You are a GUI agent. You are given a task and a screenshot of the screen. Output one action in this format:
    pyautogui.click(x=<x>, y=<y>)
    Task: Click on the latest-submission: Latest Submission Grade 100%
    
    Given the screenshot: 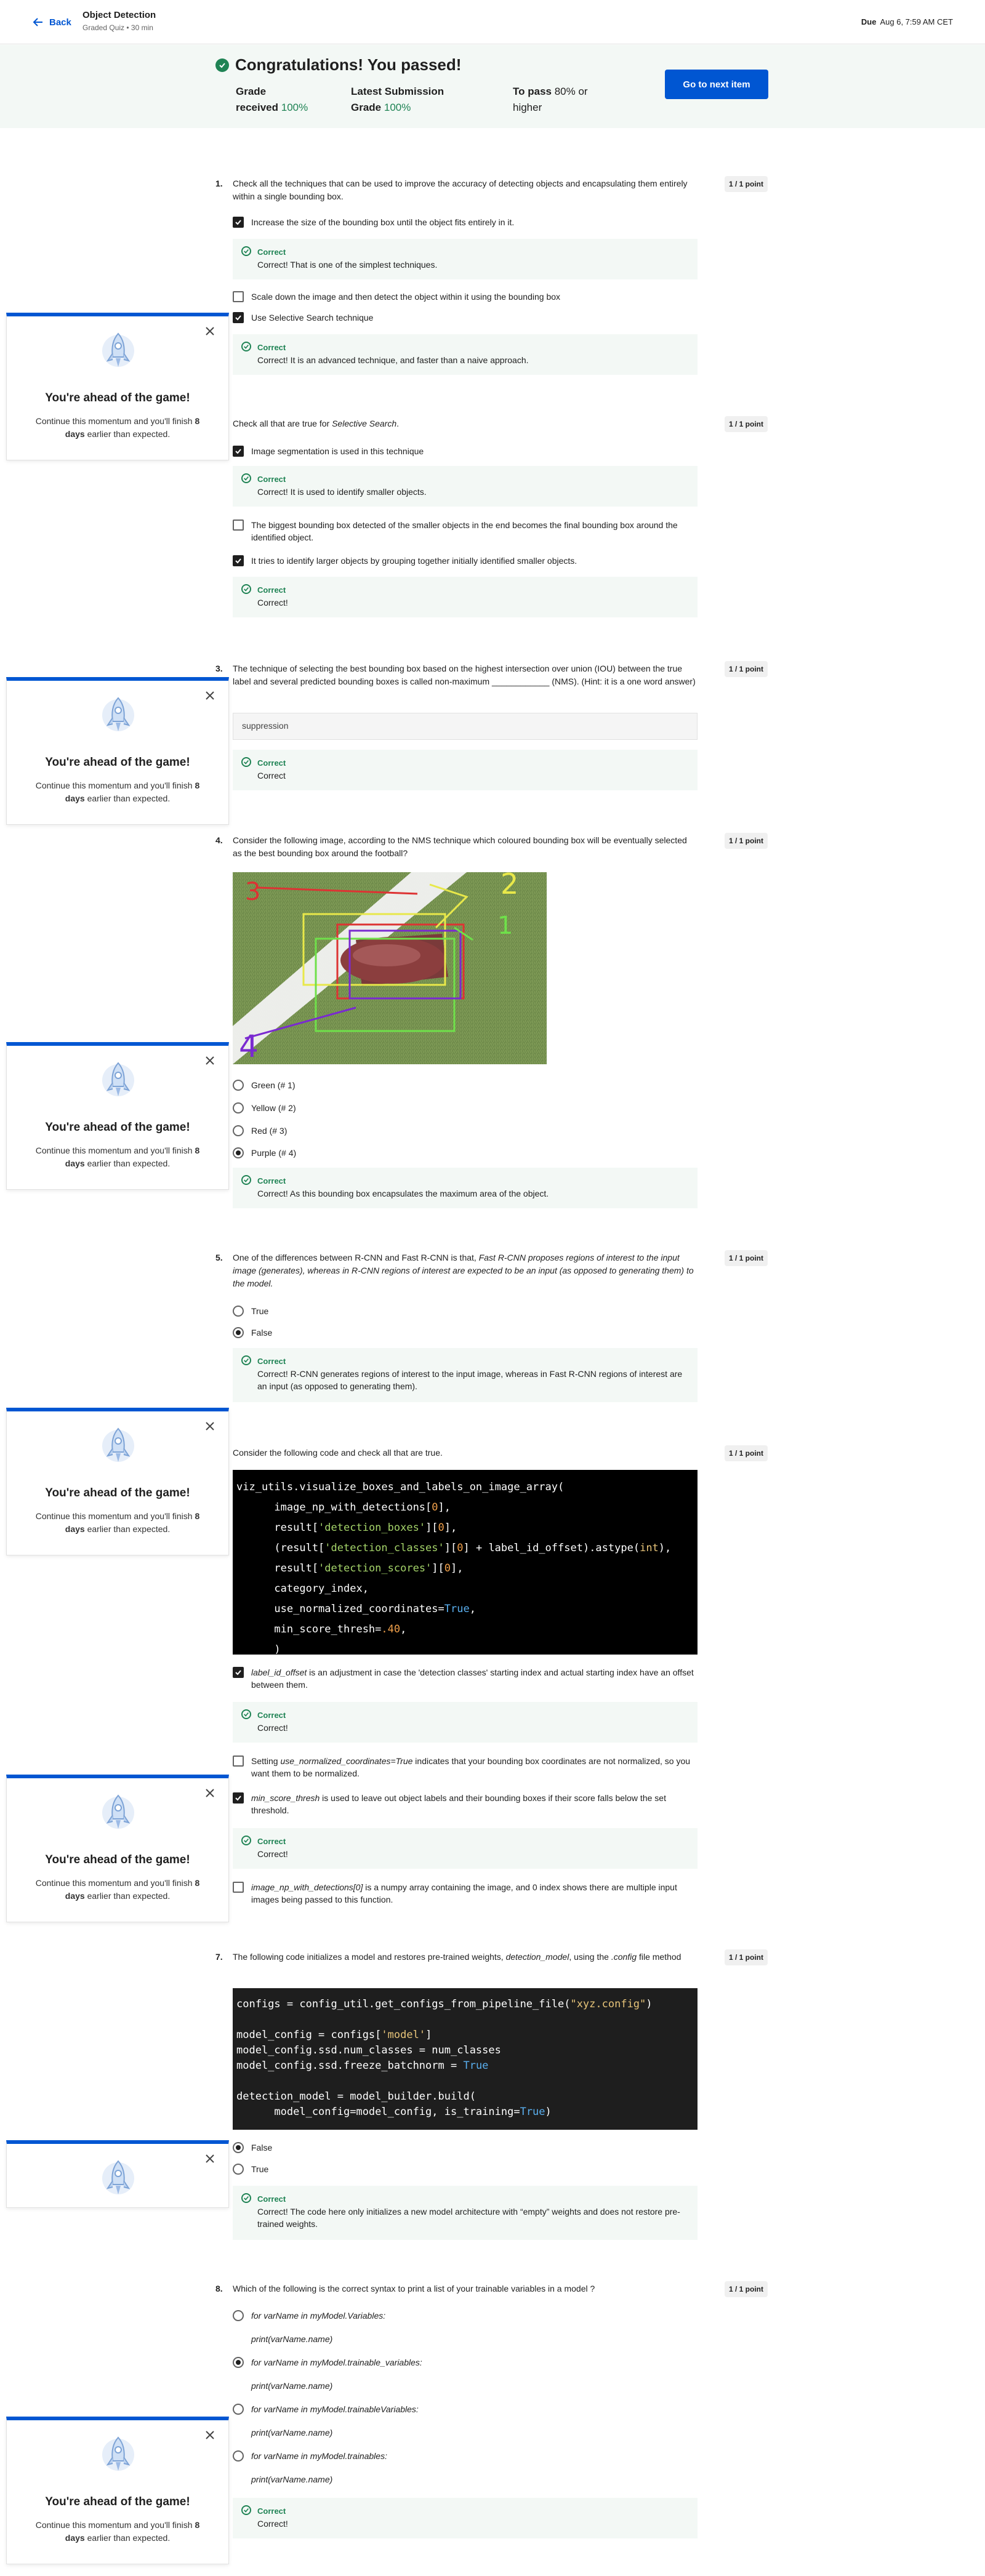 What is the action you would take?
    pyautogui.click(x=397, y=100)
    